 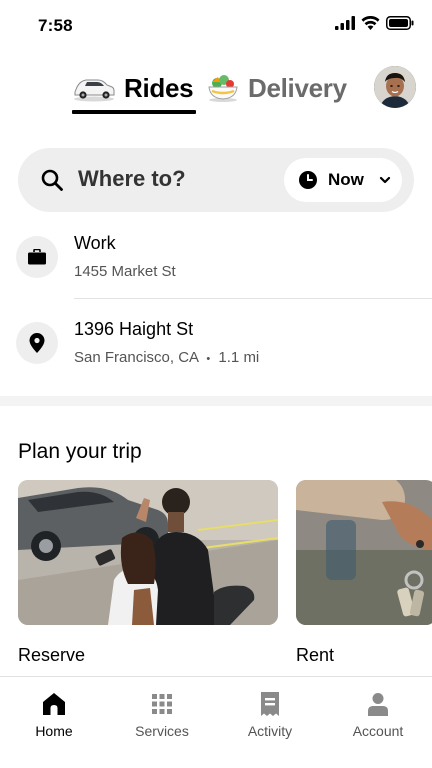 I want to click on profile-photo, so click(x=395, y=87).